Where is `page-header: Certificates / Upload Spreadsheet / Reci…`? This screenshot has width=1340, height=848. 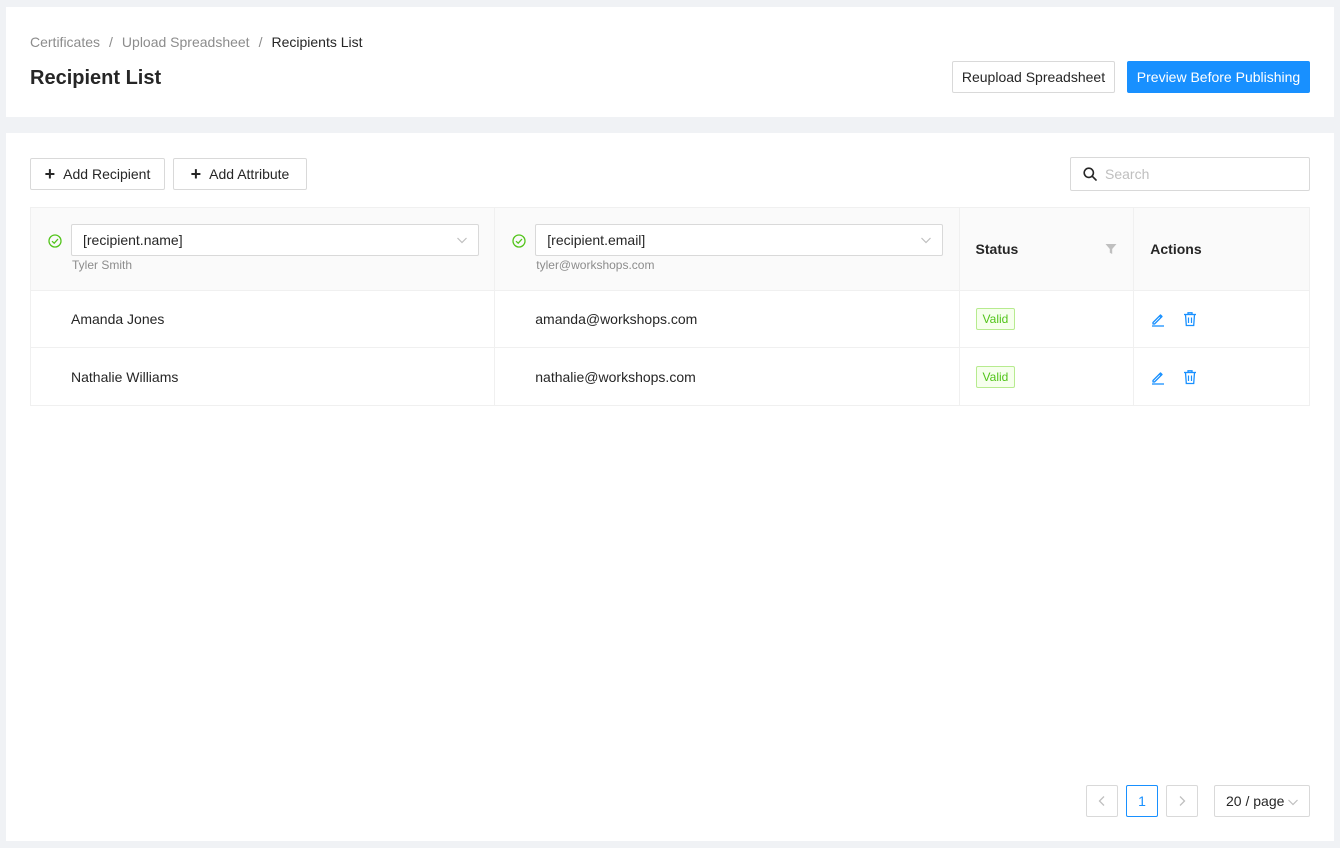
page-header: Certificates / Upload Spreadsheet / Reci… is located at coordinates (670, 62).